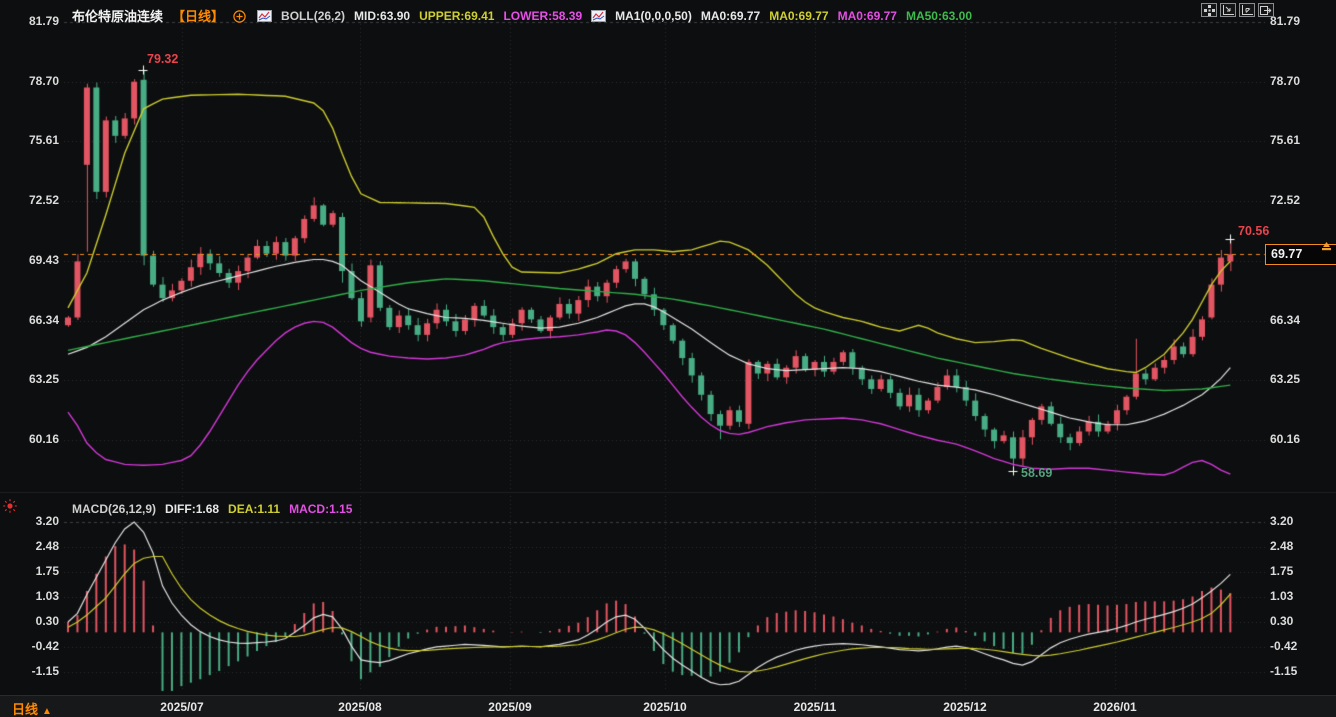  What do you see at coordinates (510, 707) in the screenshot?
I see `x-axis-label: 2025/09` at bounding box center [510, 707].